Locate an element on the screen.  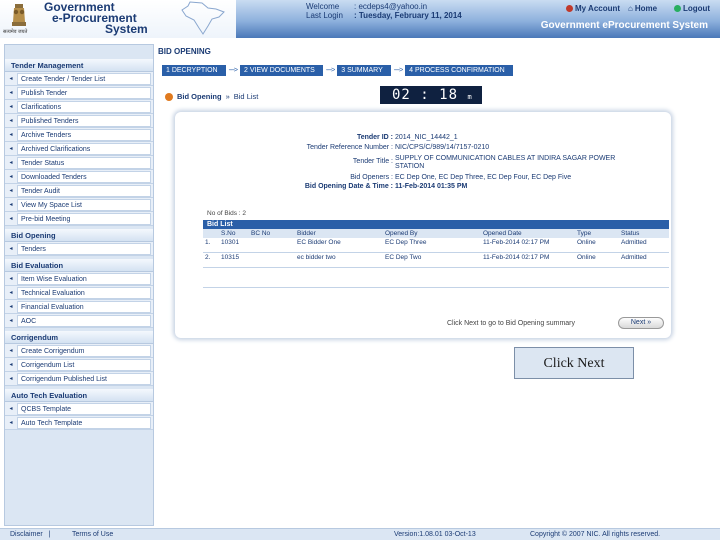
sidebar-item: ◂ Tender Audit is located at coordinates (79, 191).